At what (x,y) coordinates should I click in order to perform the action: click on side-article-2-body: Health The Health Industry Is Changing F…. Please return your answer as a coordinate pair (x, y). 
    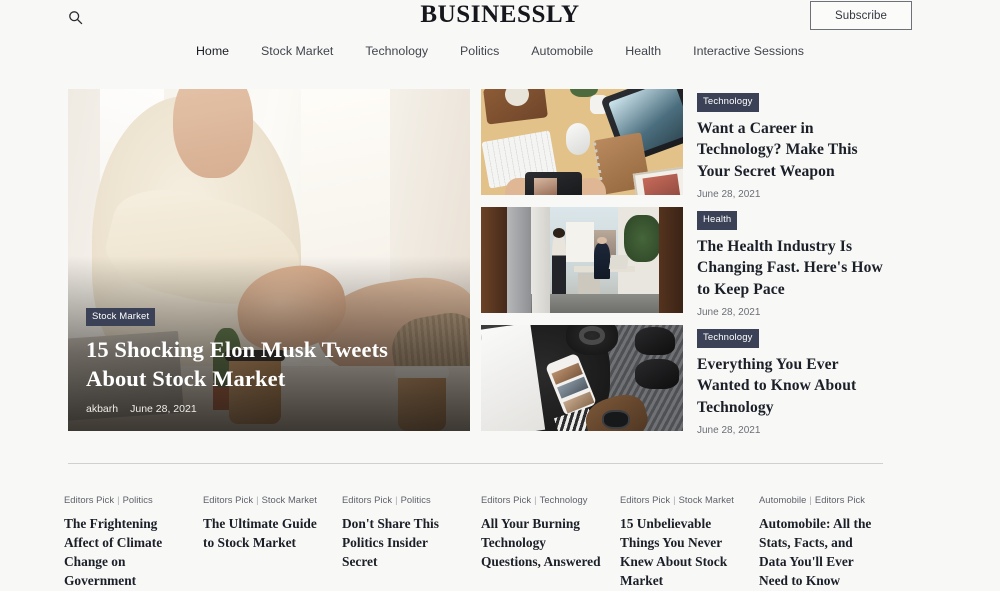
    Looking at the image, I should click on (790, 262).